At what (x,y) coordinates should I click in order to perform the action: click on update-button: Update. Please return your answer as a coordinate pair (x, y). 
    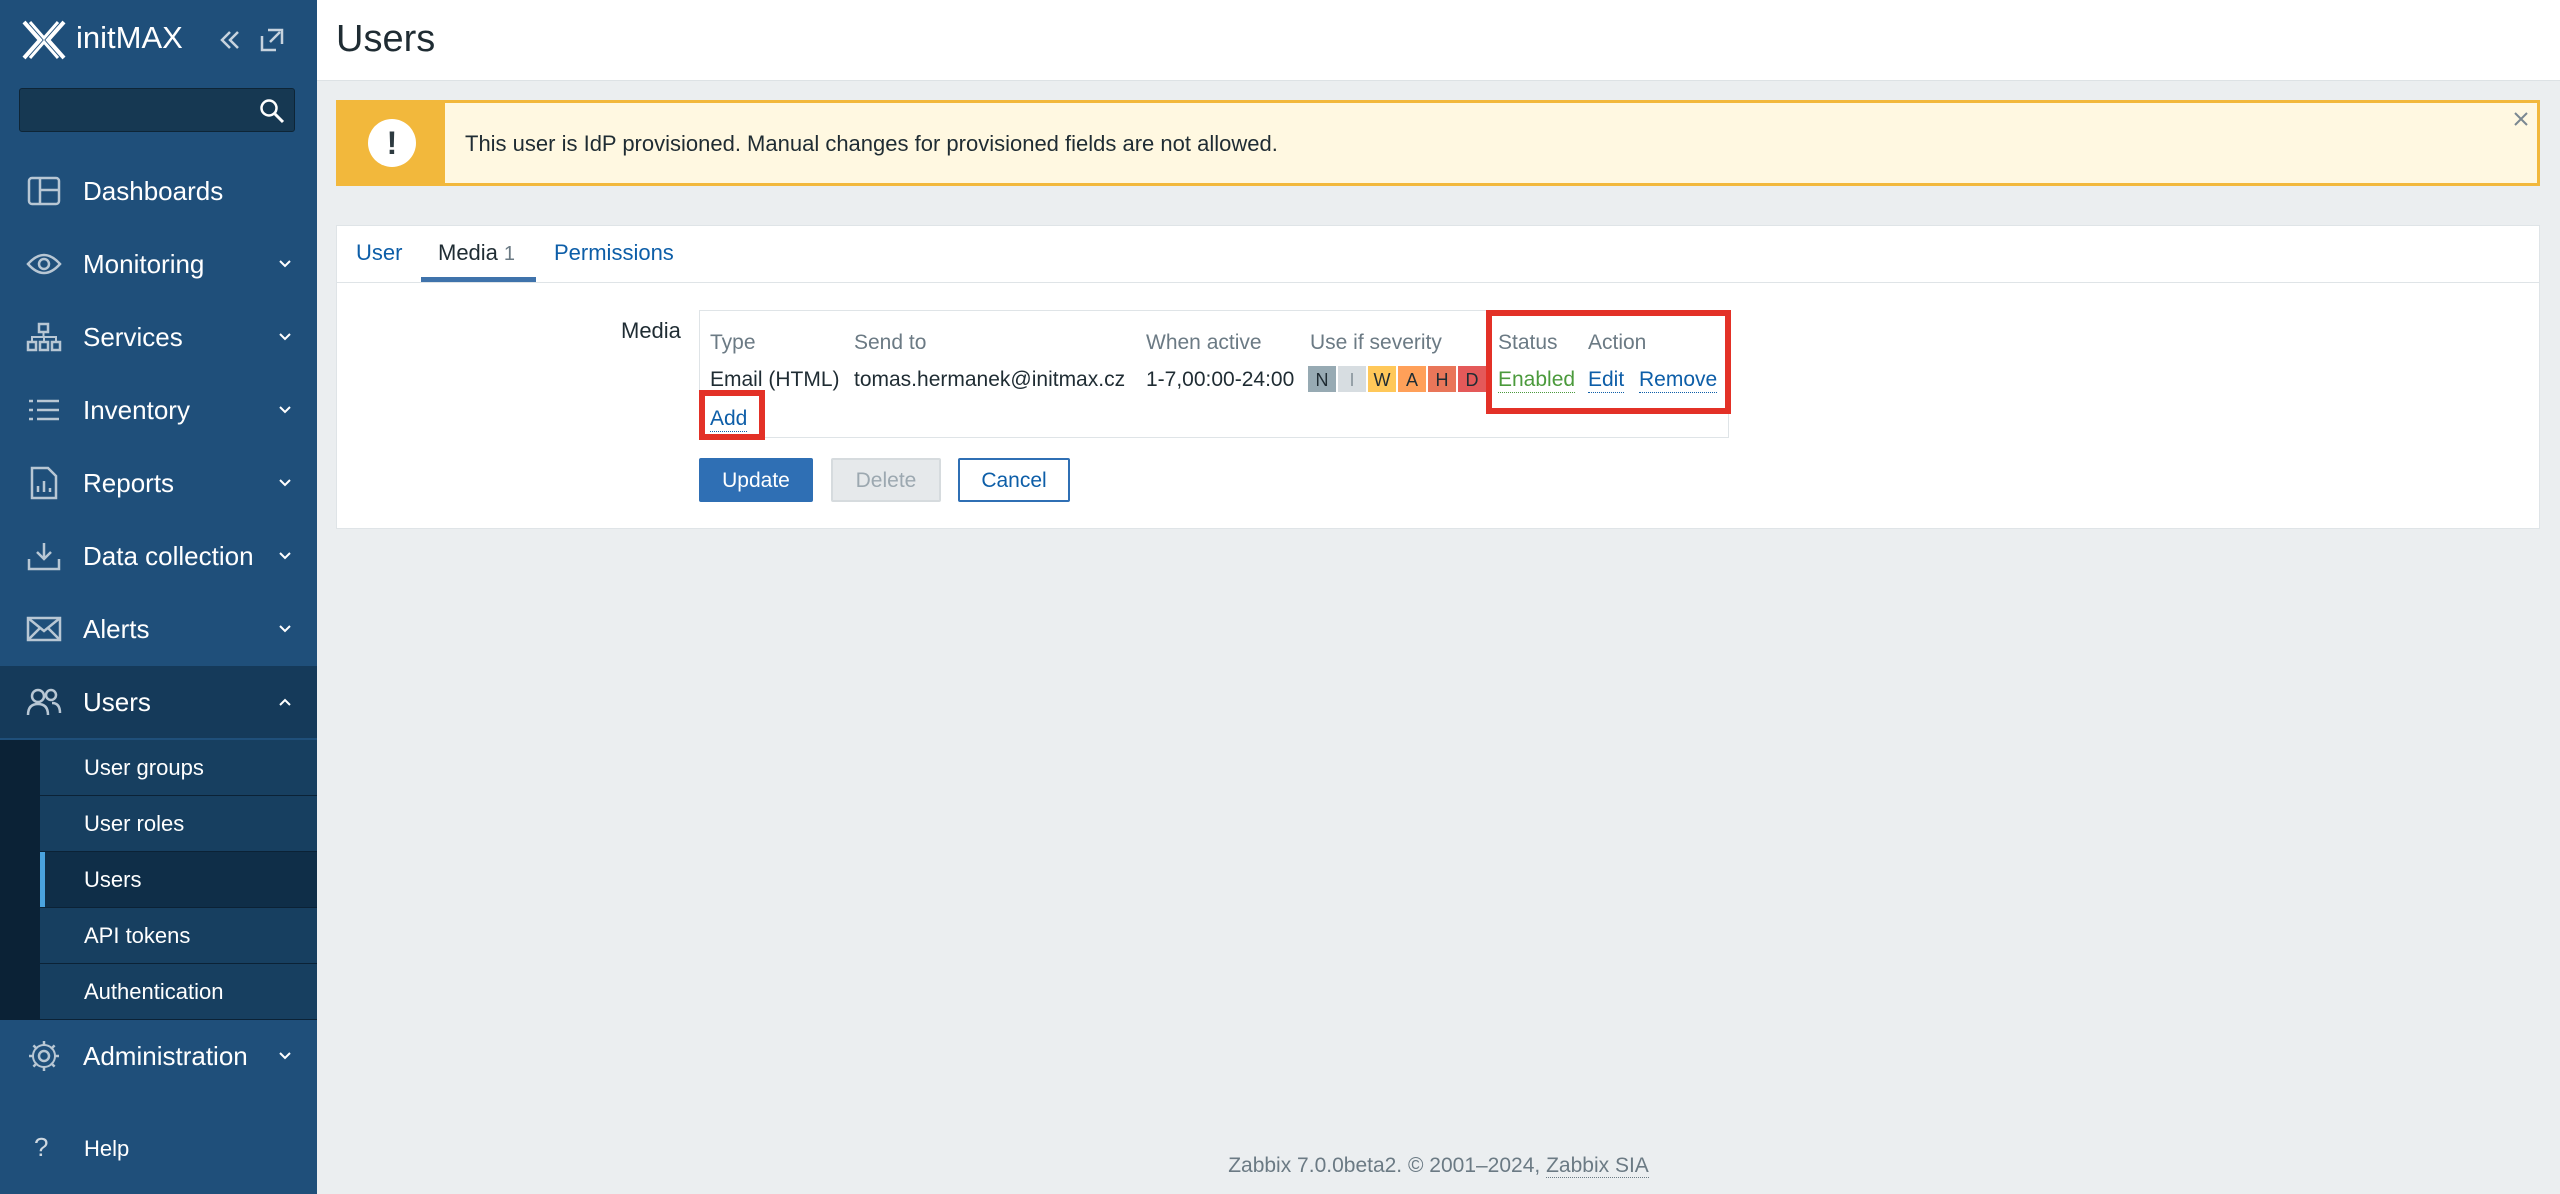
    Looking at the image, I should click on (756, 480).